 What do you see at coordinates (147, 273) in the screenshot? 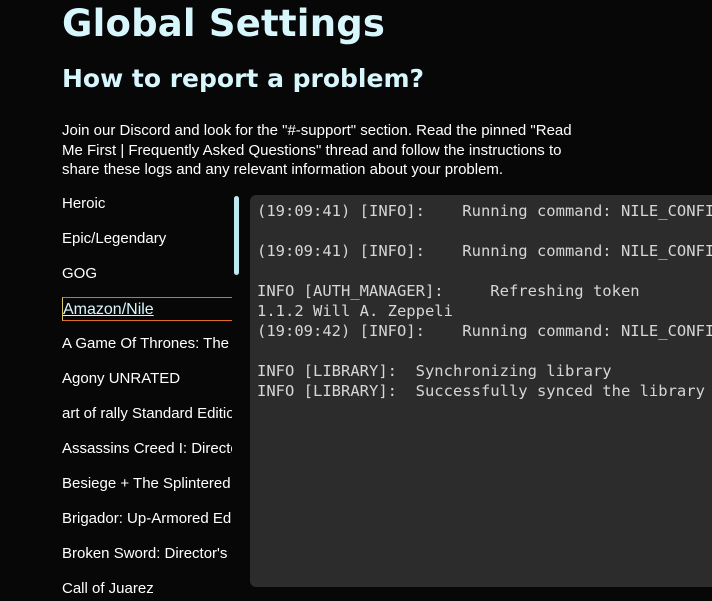
I see `sidebar-item-gog: GOG` at bounding box center [147, 273].